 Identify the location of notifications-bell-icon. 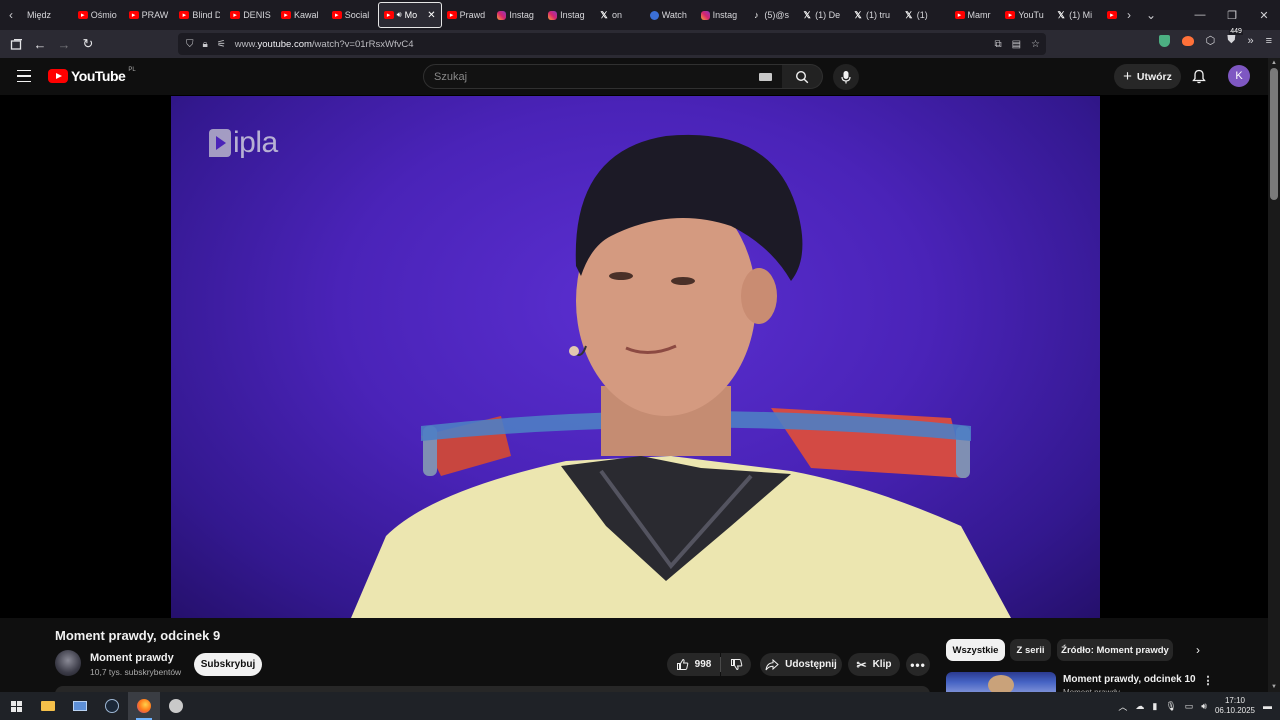
(1199, 76).